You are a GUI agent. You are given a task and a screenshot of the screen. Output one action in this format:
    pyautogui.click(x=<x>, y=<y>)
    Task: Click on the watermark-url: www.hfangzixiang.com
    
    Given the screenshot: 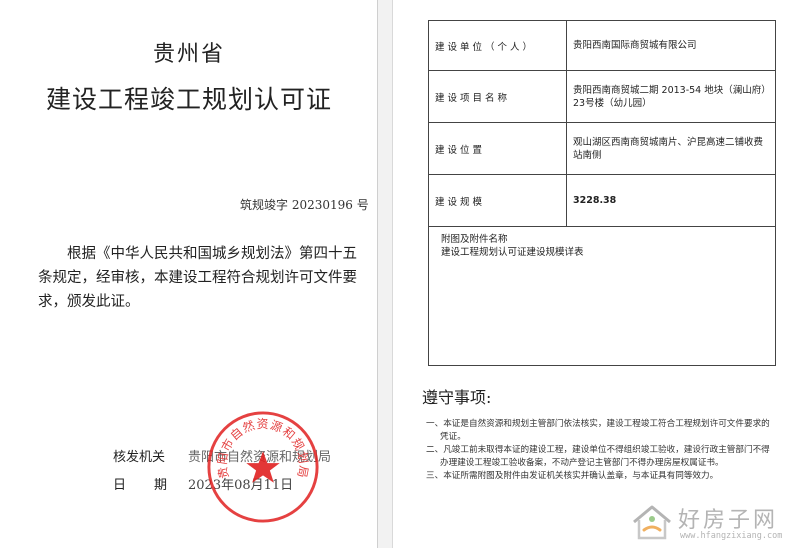 What is the action you would take?
    pyautogui.click(x=731, y=536)
    